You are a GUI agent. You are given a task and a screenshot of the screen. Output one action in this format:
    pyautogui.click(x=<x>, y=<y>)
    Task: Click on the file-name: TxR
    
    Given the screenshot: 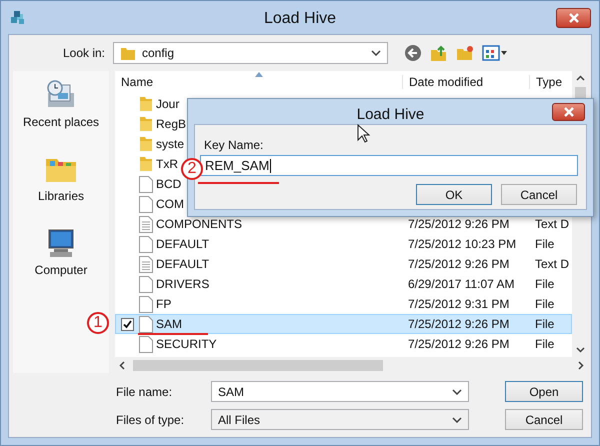 What is the action you would take?
    pyautogui.click(x=167, y=164)
    